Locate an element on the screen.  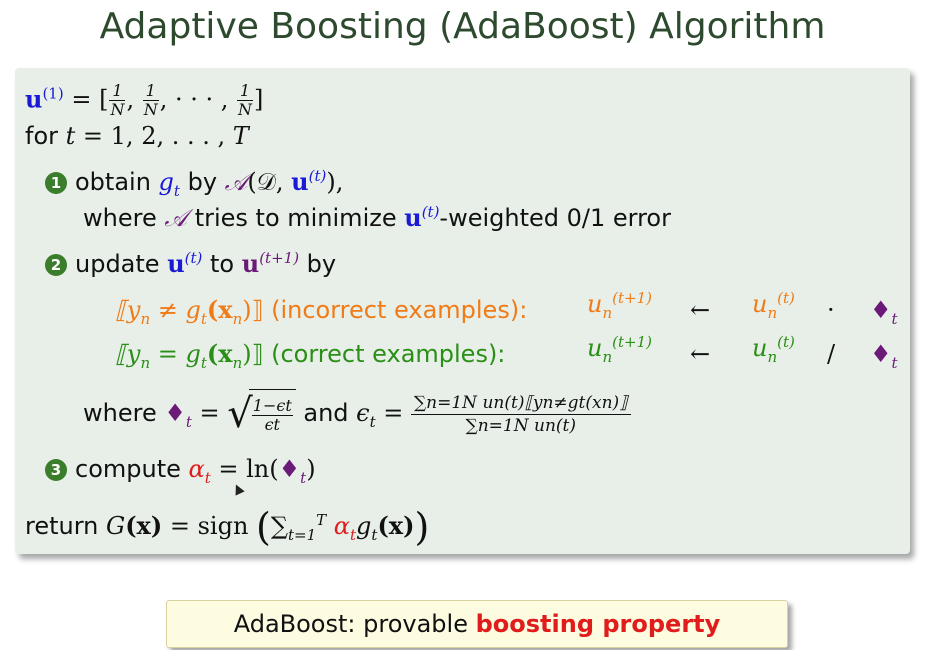
u-vector-next: u is located at coordinates (250, 263).